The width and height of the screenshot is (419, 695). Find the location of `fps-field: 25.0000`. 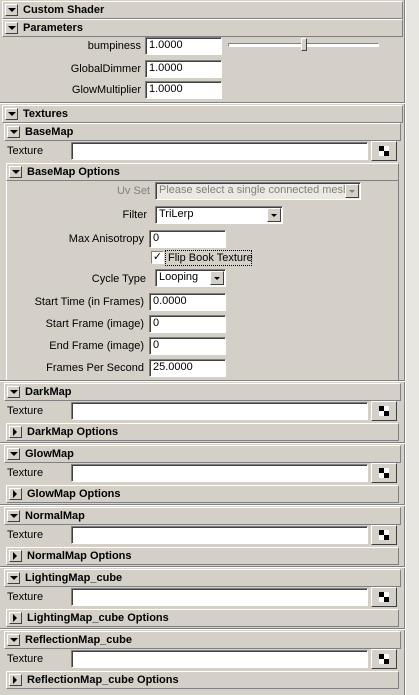

fps-field: 25.0000 is located at coordinates (187, 368).